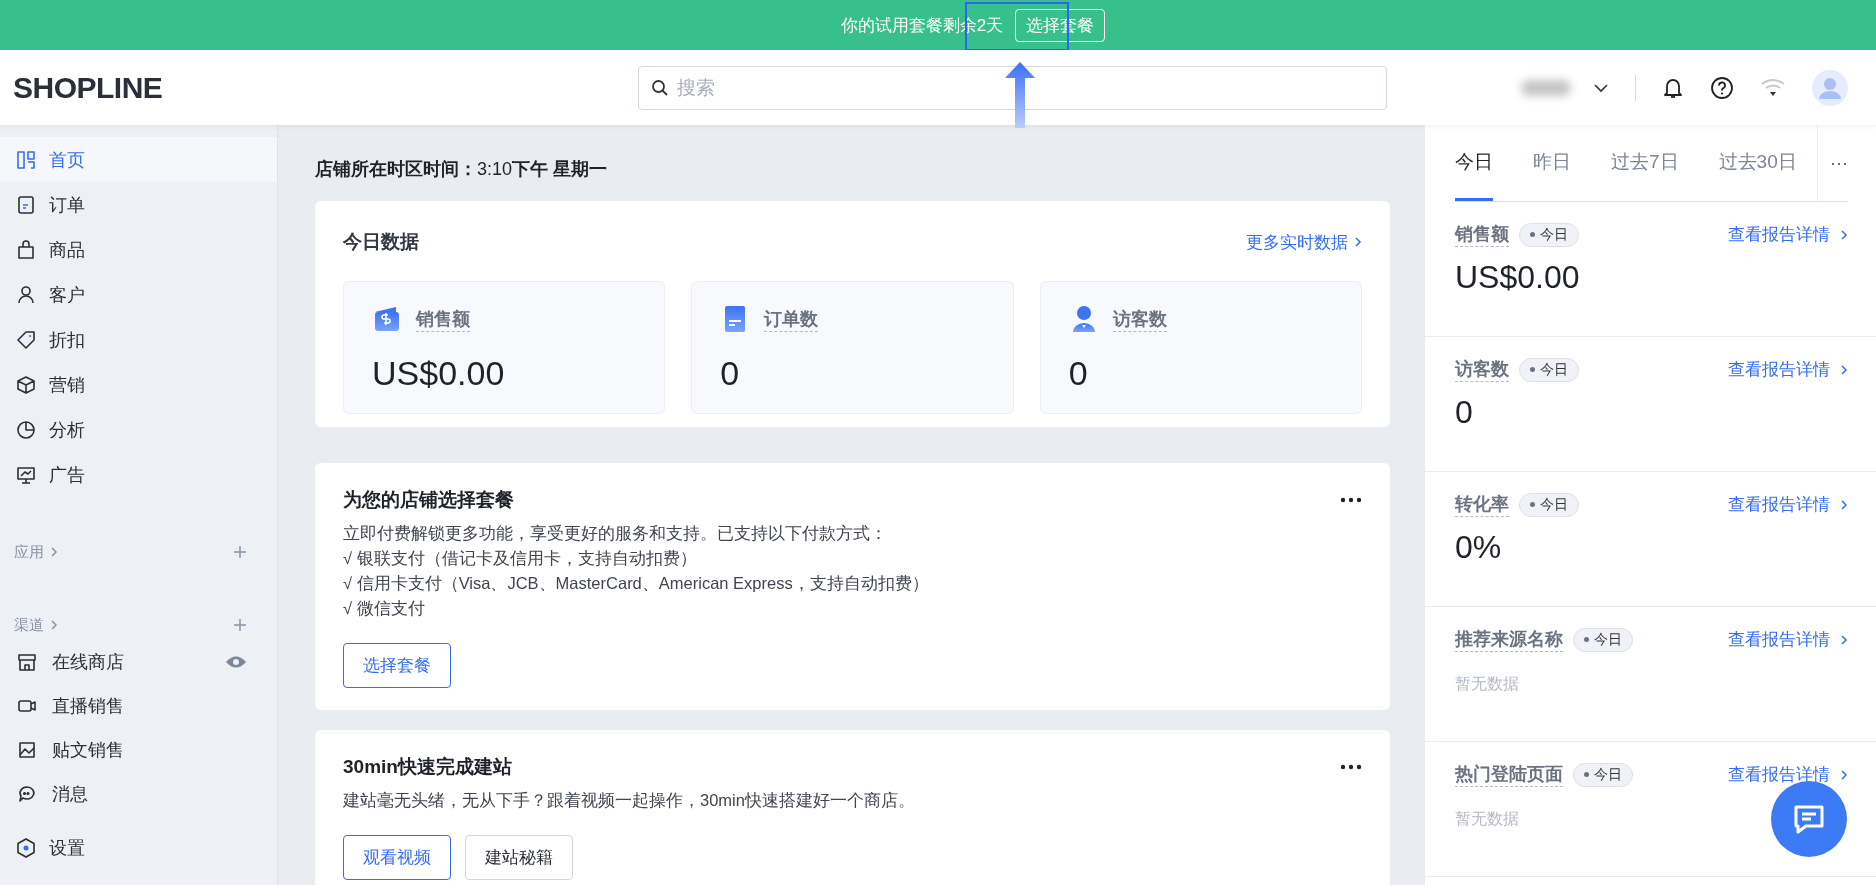  Describe the element at coordinates (629, 800) in the screenshot. I see `card-text: 建站毫无头绪，无从下手？跟着视频一起操作，30min快速搭建好一个商店。` at that location.